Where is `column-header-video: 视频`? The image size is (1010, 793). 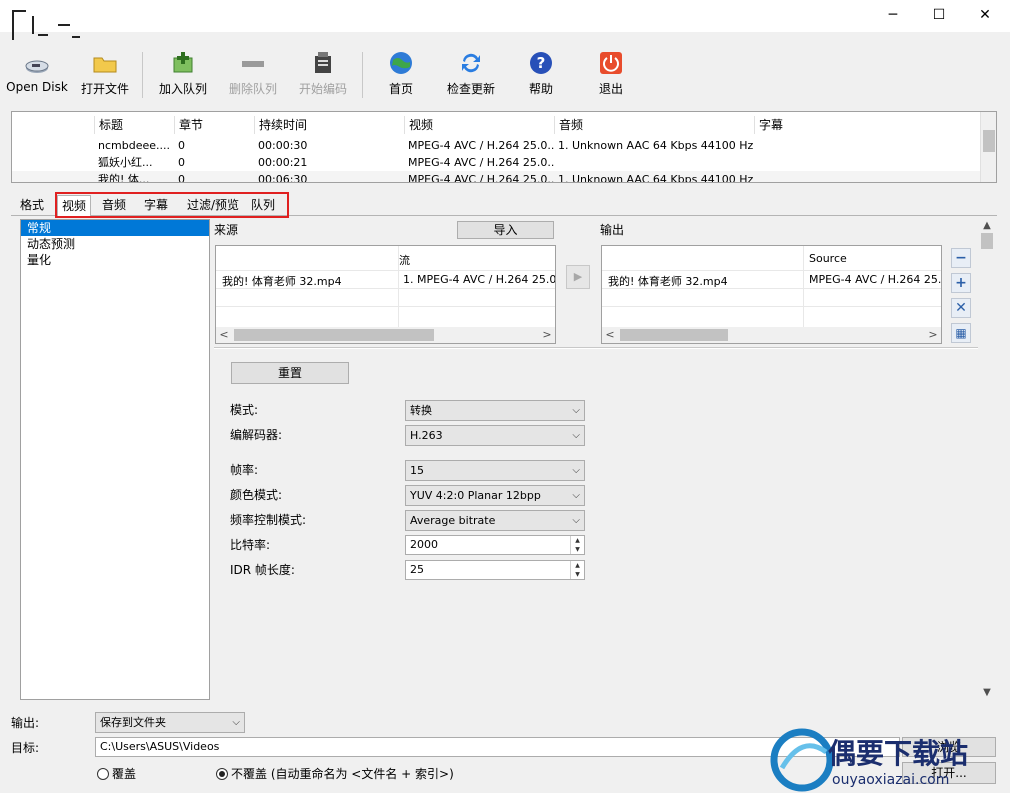 column-header-video: 视频 is located at coordinates (479, 125).